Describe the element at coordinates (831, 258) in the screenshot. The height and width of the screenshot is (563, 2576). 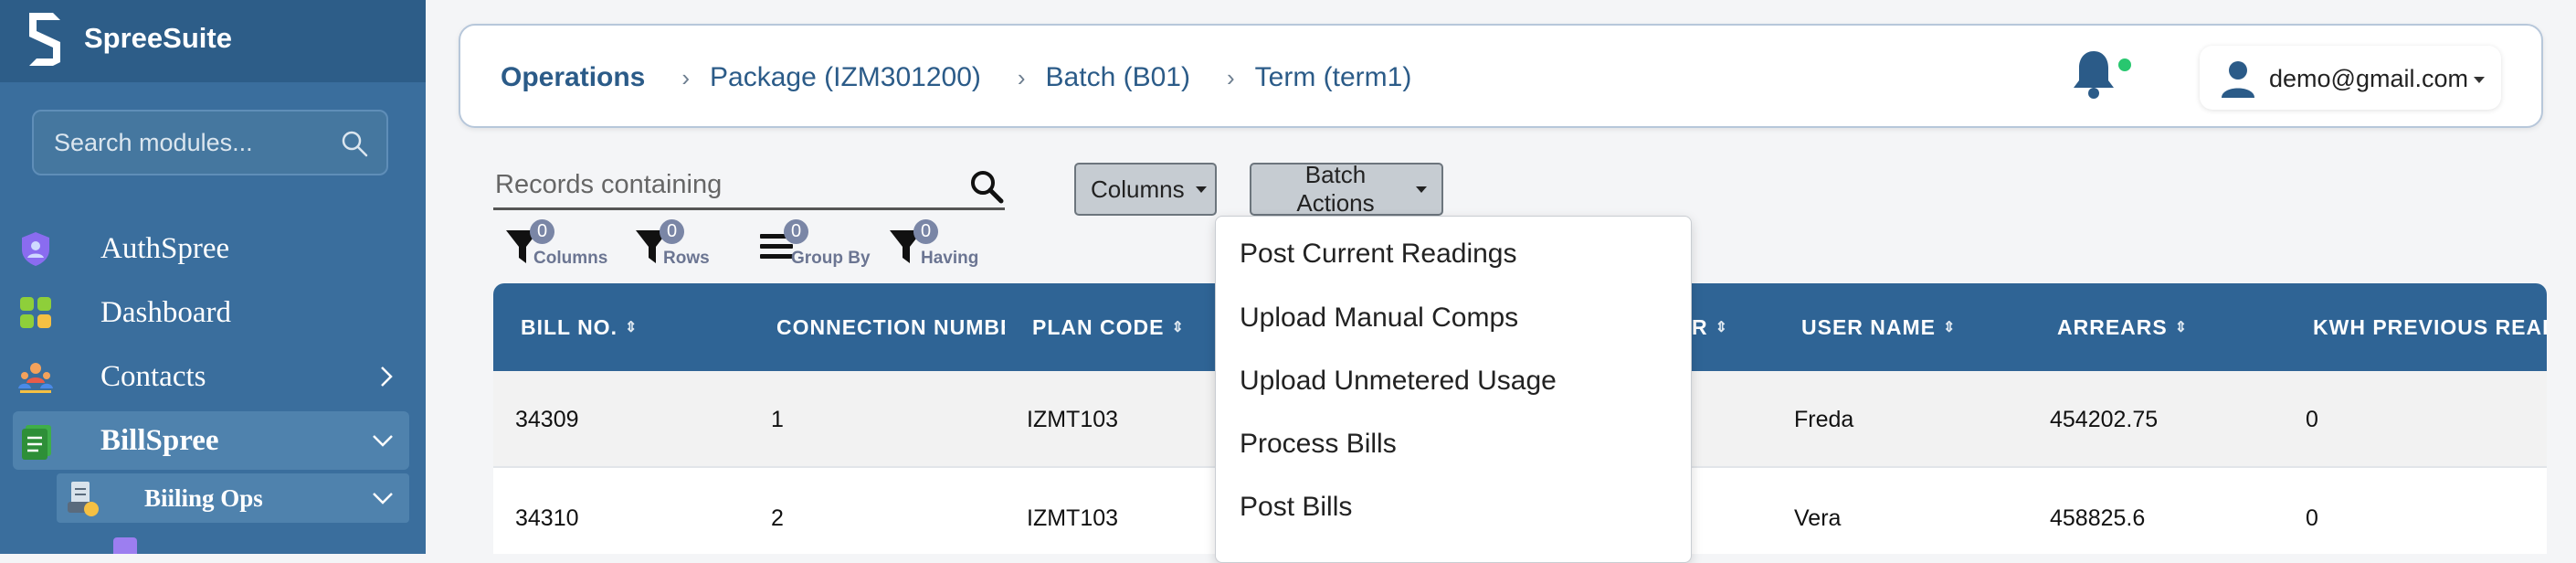
I see `filter-label: Group By` at that location.